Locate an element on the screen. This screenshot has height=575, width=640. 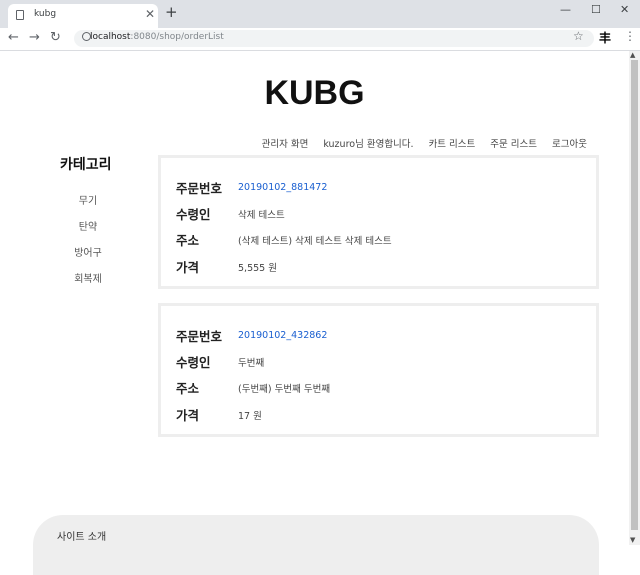
nav-orders-link: 주문 리스트 is located at coordinates (513, 143).